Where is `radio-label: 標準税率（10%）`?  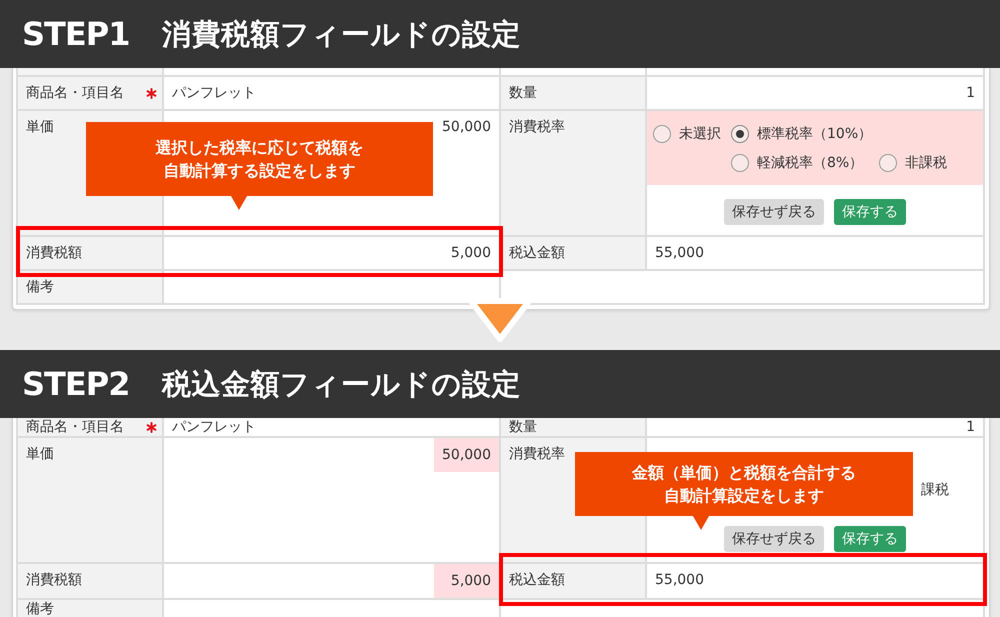 radio-label: 標準税率（10%） is located at coordinates (814, 134).